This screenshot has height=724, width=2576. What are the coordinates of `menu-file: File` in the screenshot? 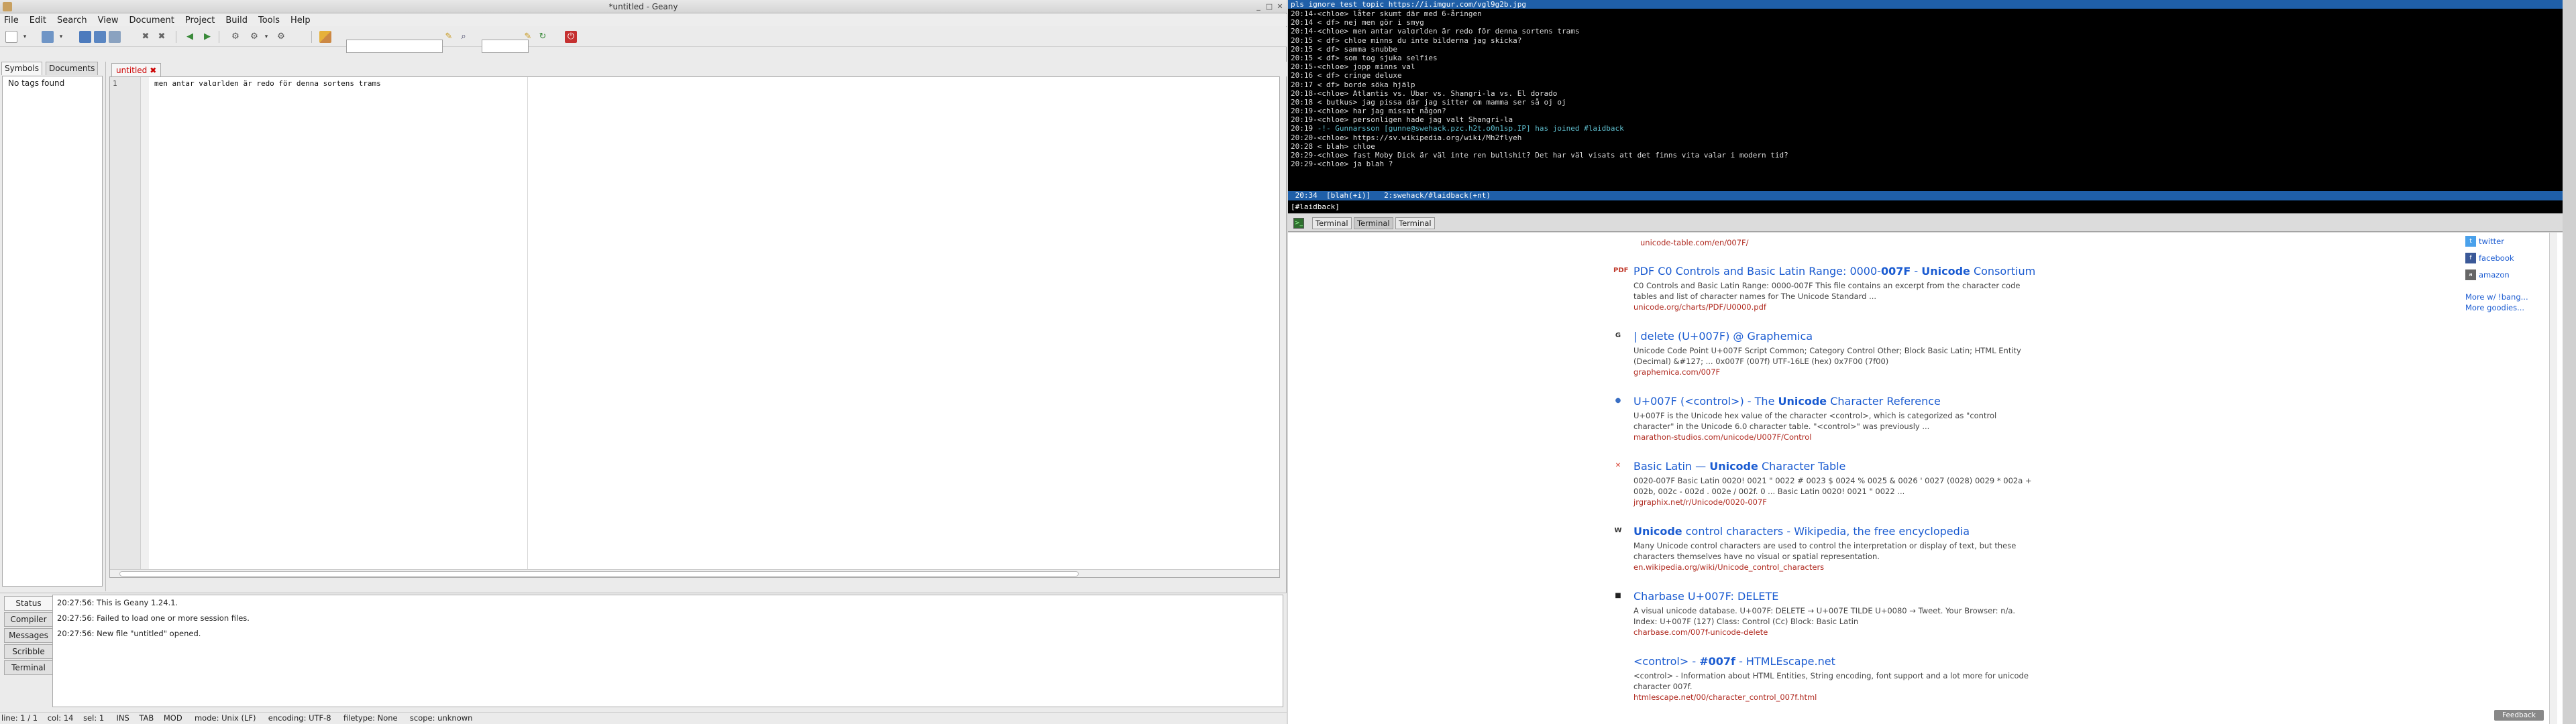 It's located at (11, 20).